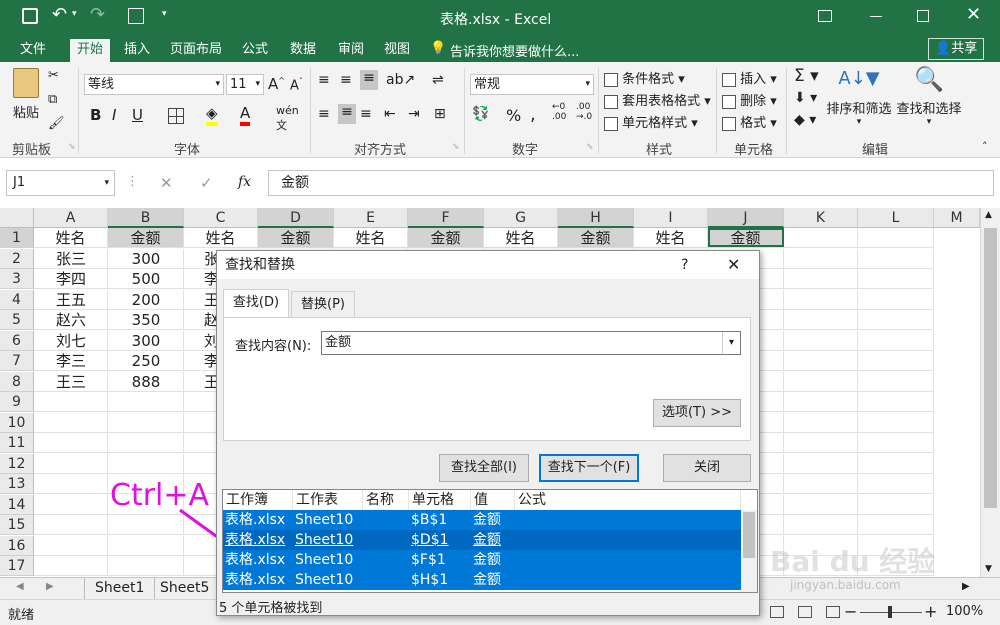 The width and height of the screenshot is (1000, 625). What do you see at coordinates (17, 484) in the screenshot?
I see `row-header: 13` at bounding box center [17, 484].